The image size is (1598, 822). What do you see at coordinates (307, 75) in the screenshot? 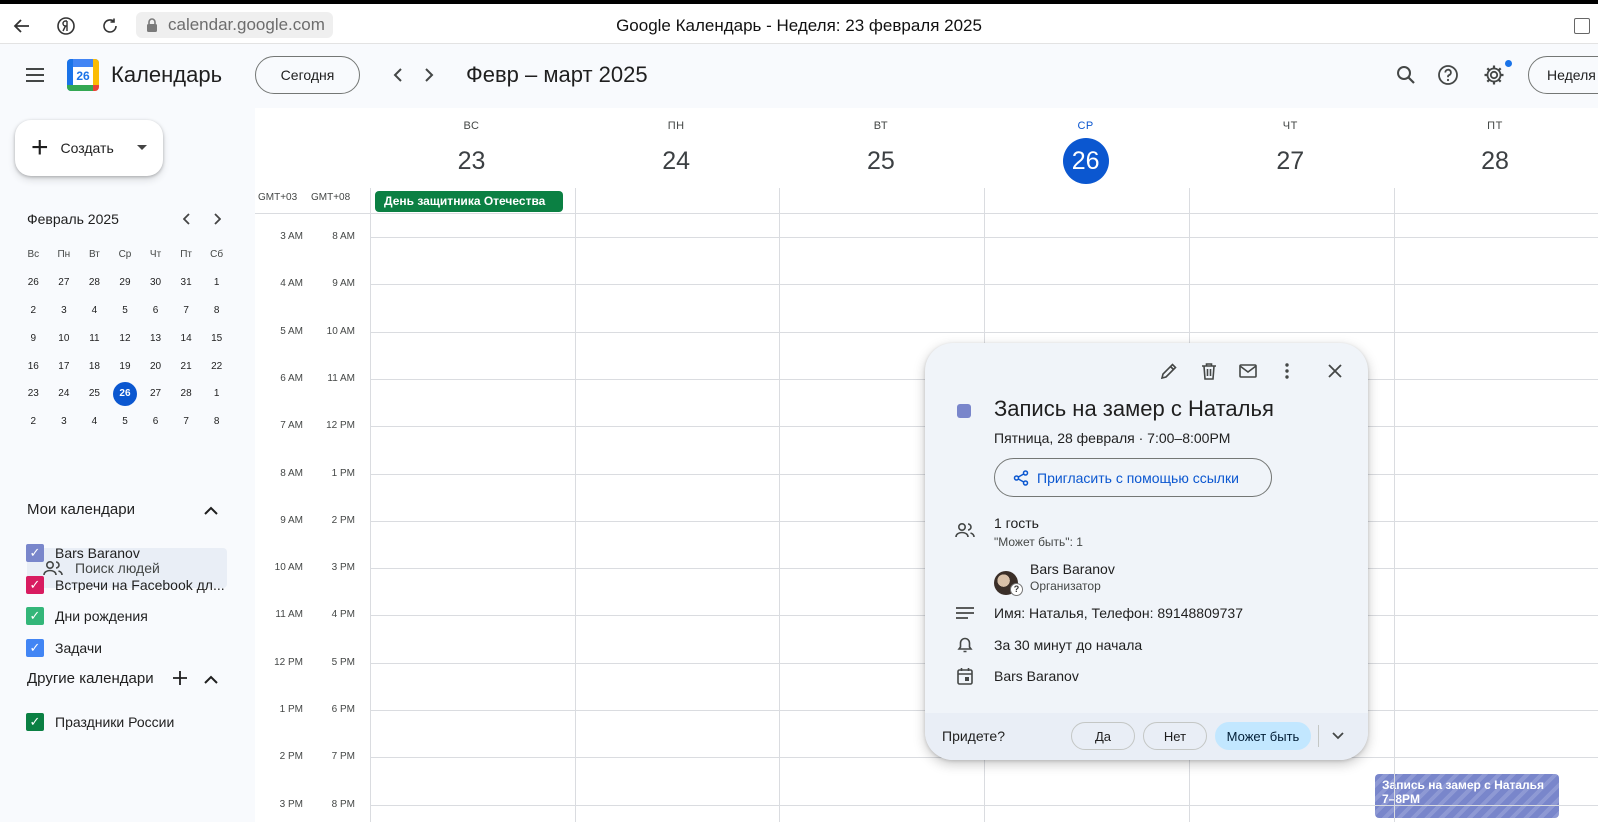
I see `today-button: Сегодня` at bounding box center [307, 75].